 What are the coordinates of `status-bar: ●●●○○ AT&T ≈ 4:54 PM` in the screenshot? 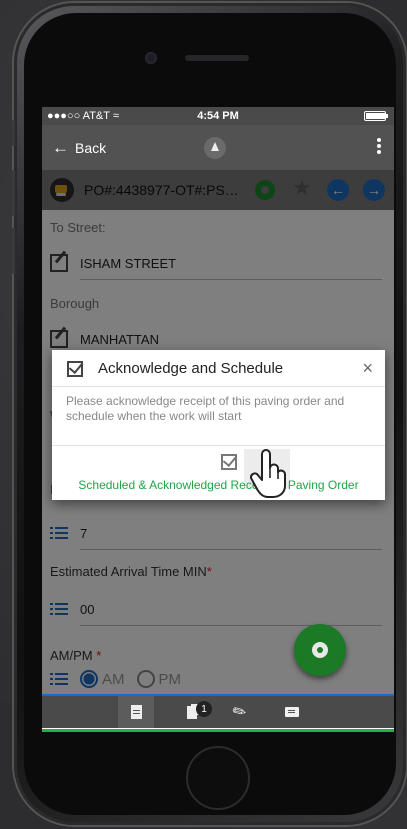 It's located at (218, 116).